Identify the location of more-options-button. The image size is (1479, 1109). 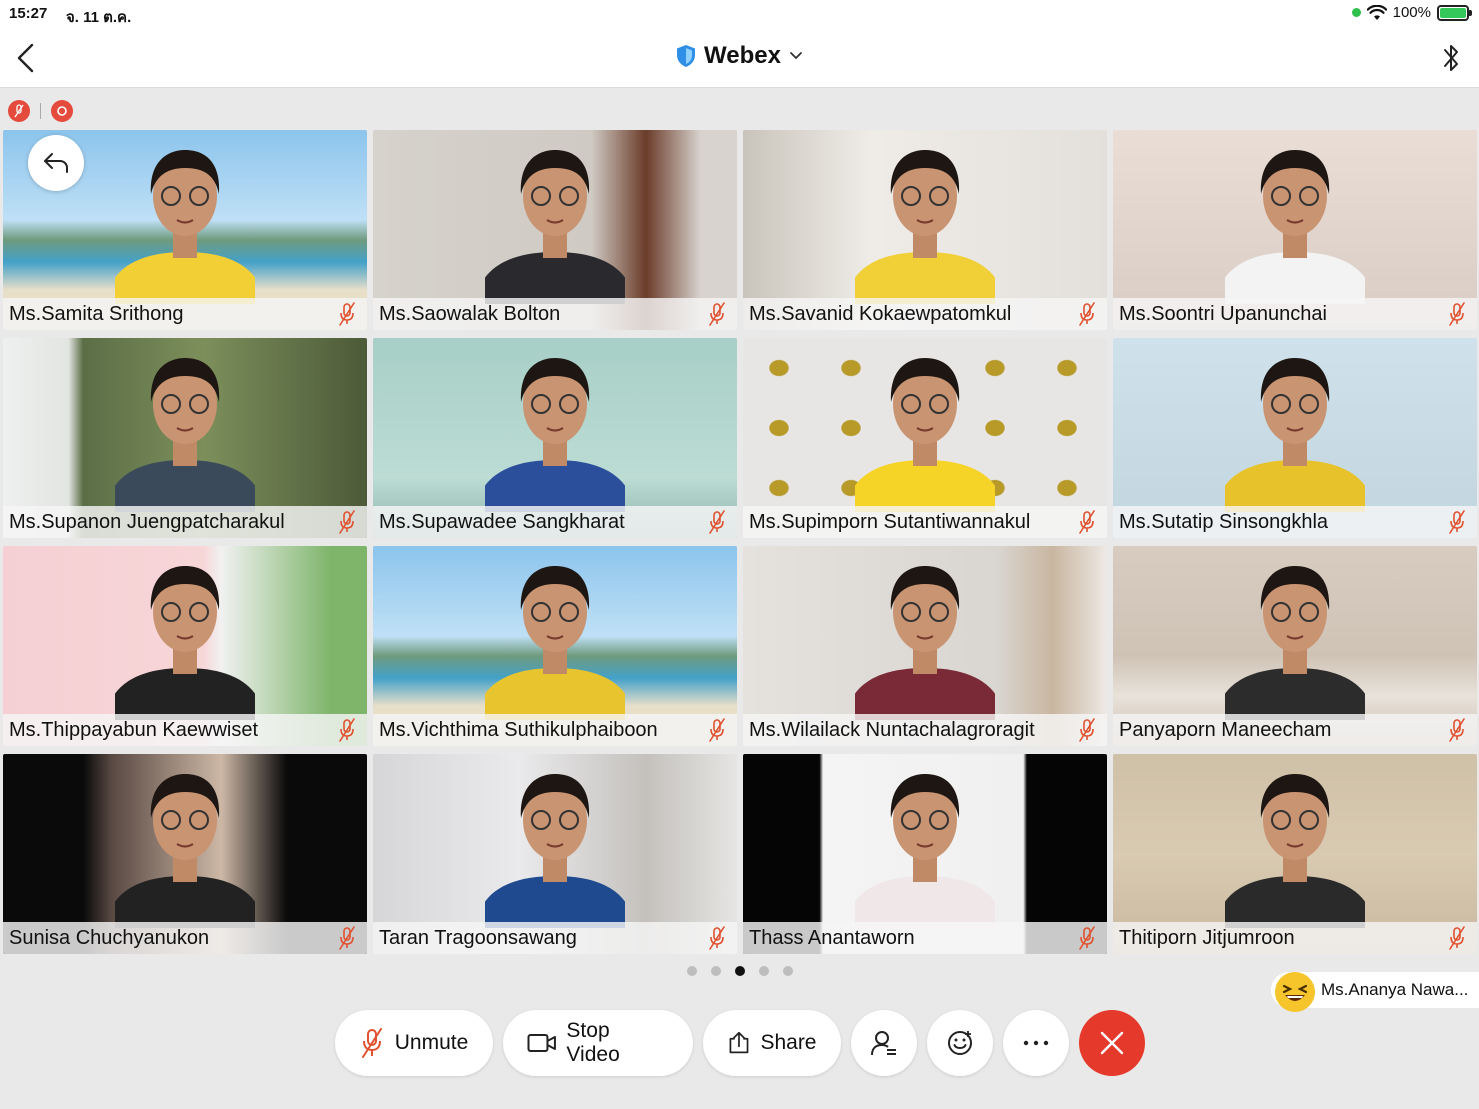
(1035, 1043).